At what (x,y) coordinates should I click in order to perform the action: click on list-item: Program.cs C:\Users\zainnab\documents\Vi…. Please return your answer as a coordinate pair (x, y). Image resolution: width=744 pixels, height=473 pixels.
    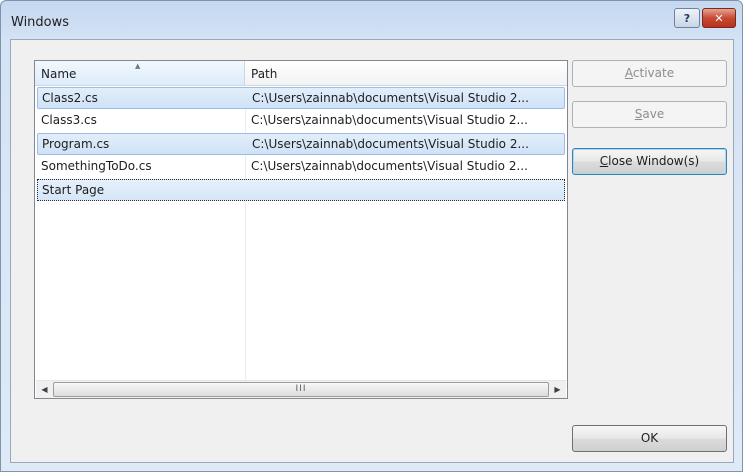
    Looking at the image, I should click on (301, 144).